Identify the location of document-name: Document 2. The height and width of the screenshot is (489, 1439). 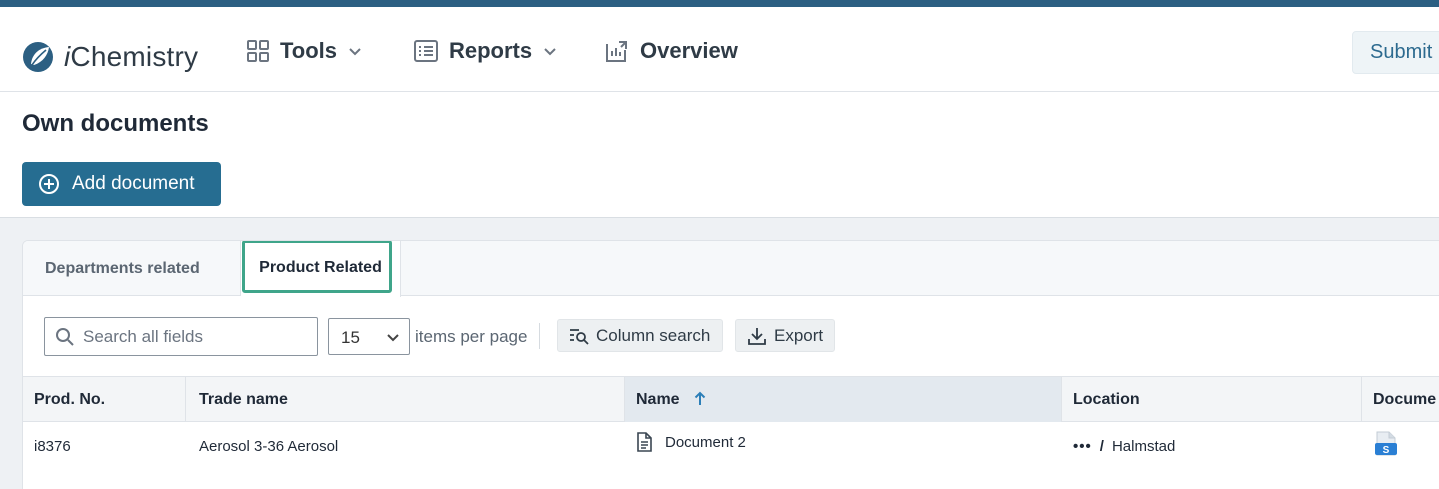
(705, 442).